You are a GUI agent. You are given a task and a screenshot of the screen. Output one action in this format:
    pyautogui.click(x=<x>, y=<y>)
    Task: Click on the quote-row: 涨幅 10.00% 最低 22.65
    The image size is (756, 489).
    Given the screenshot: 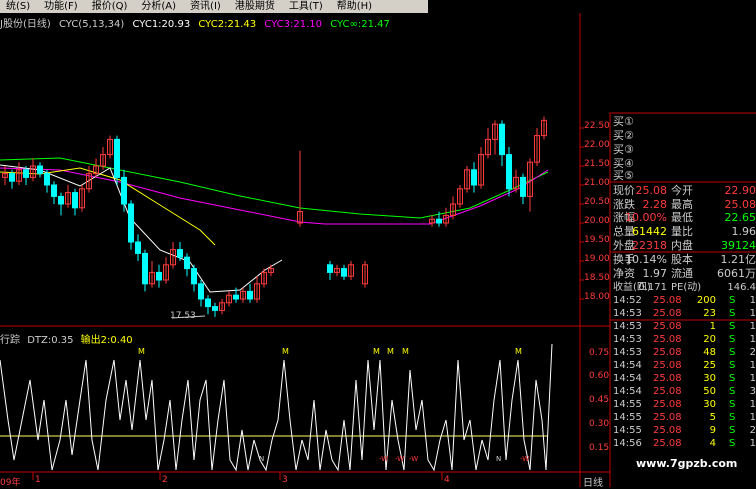 What is the action you would take?
    pyautogui.click(x=683, y=218)
    